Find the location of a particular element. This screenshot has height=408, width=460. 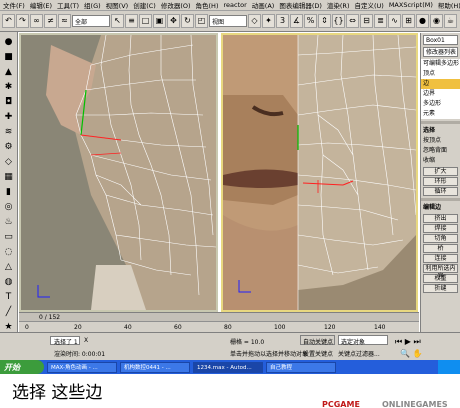

loop-button: 循环 is located at coordinates (440, 191).